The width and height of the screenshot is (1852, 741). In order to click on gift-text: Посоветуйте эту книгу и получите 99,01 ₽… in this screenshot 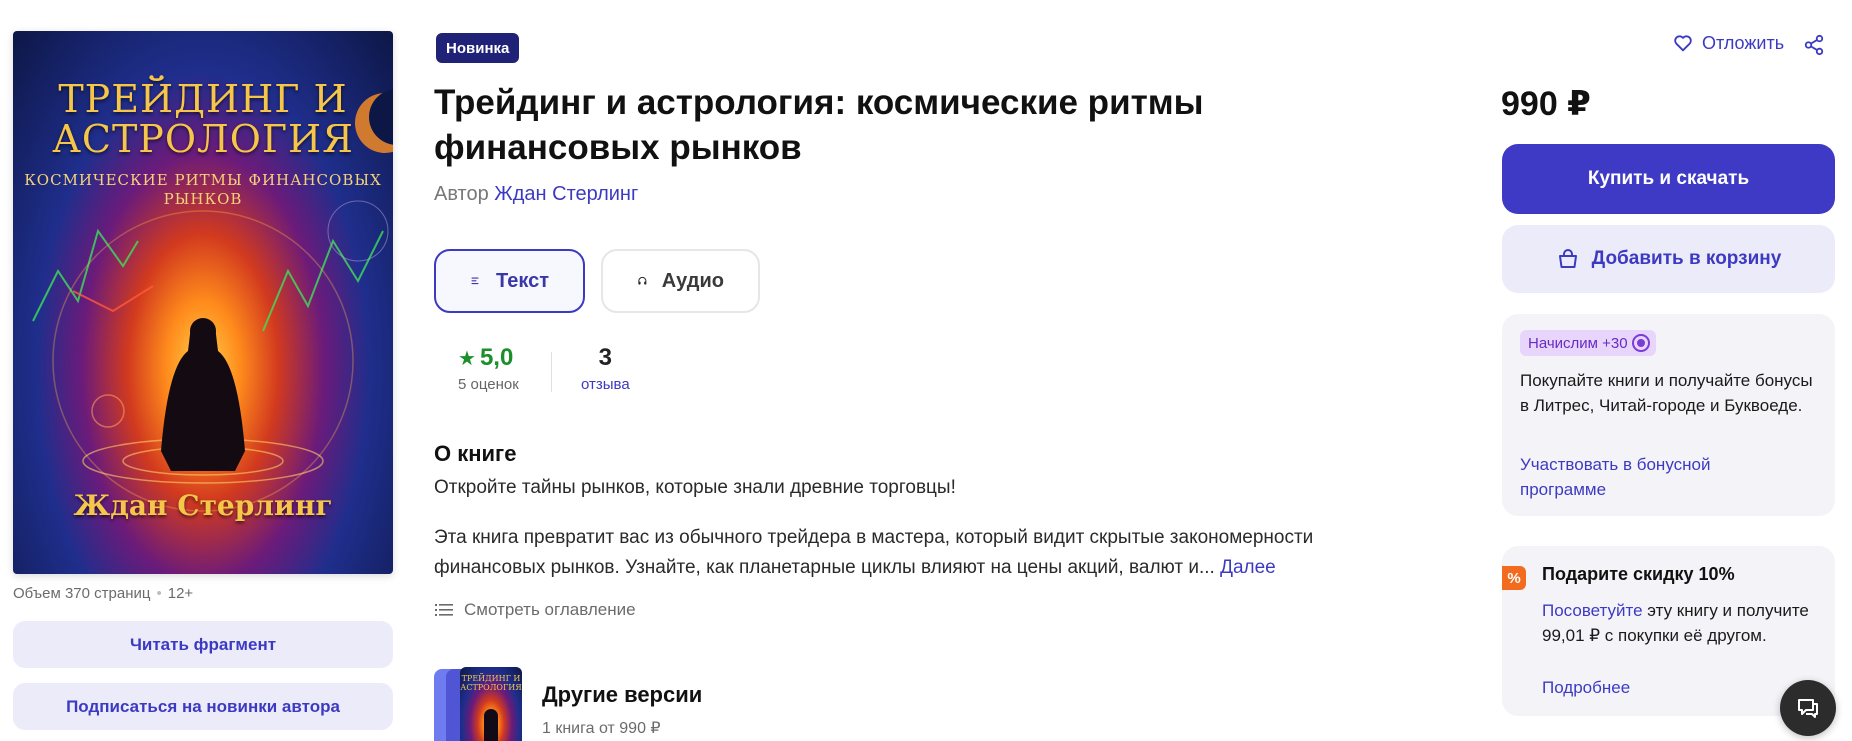, I will do `click(1677, 623)`.